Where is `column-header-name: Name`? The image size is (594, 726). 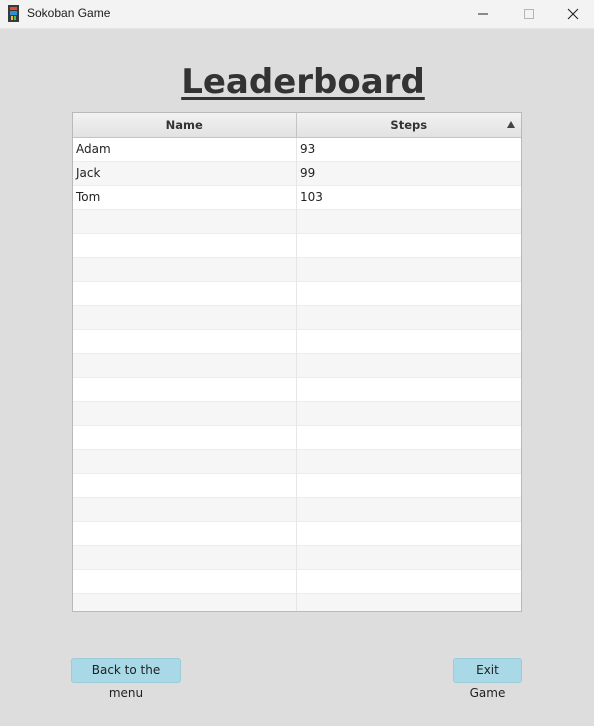 column-header-name: Name is located at coordinates (185, 125).